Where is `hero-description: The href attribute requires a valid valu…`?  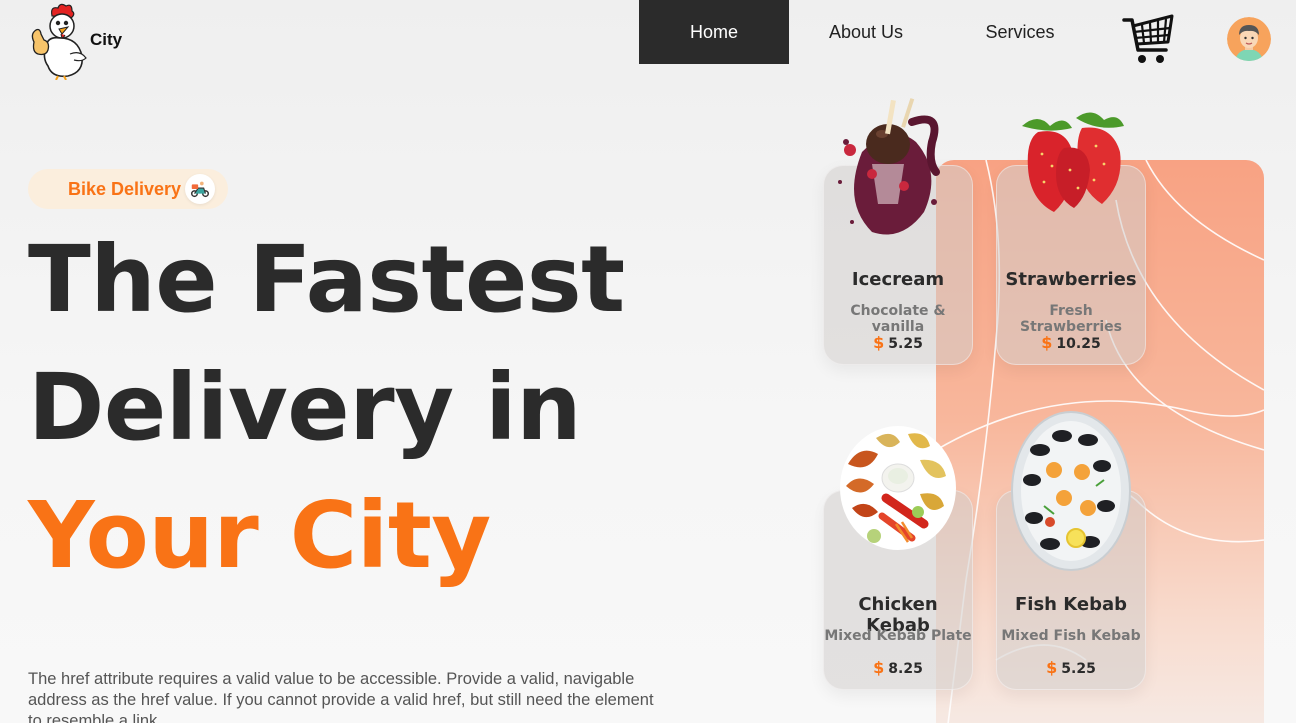
hero-description: The href attribute requires a valid valu… is located at coordinates (341, 696).